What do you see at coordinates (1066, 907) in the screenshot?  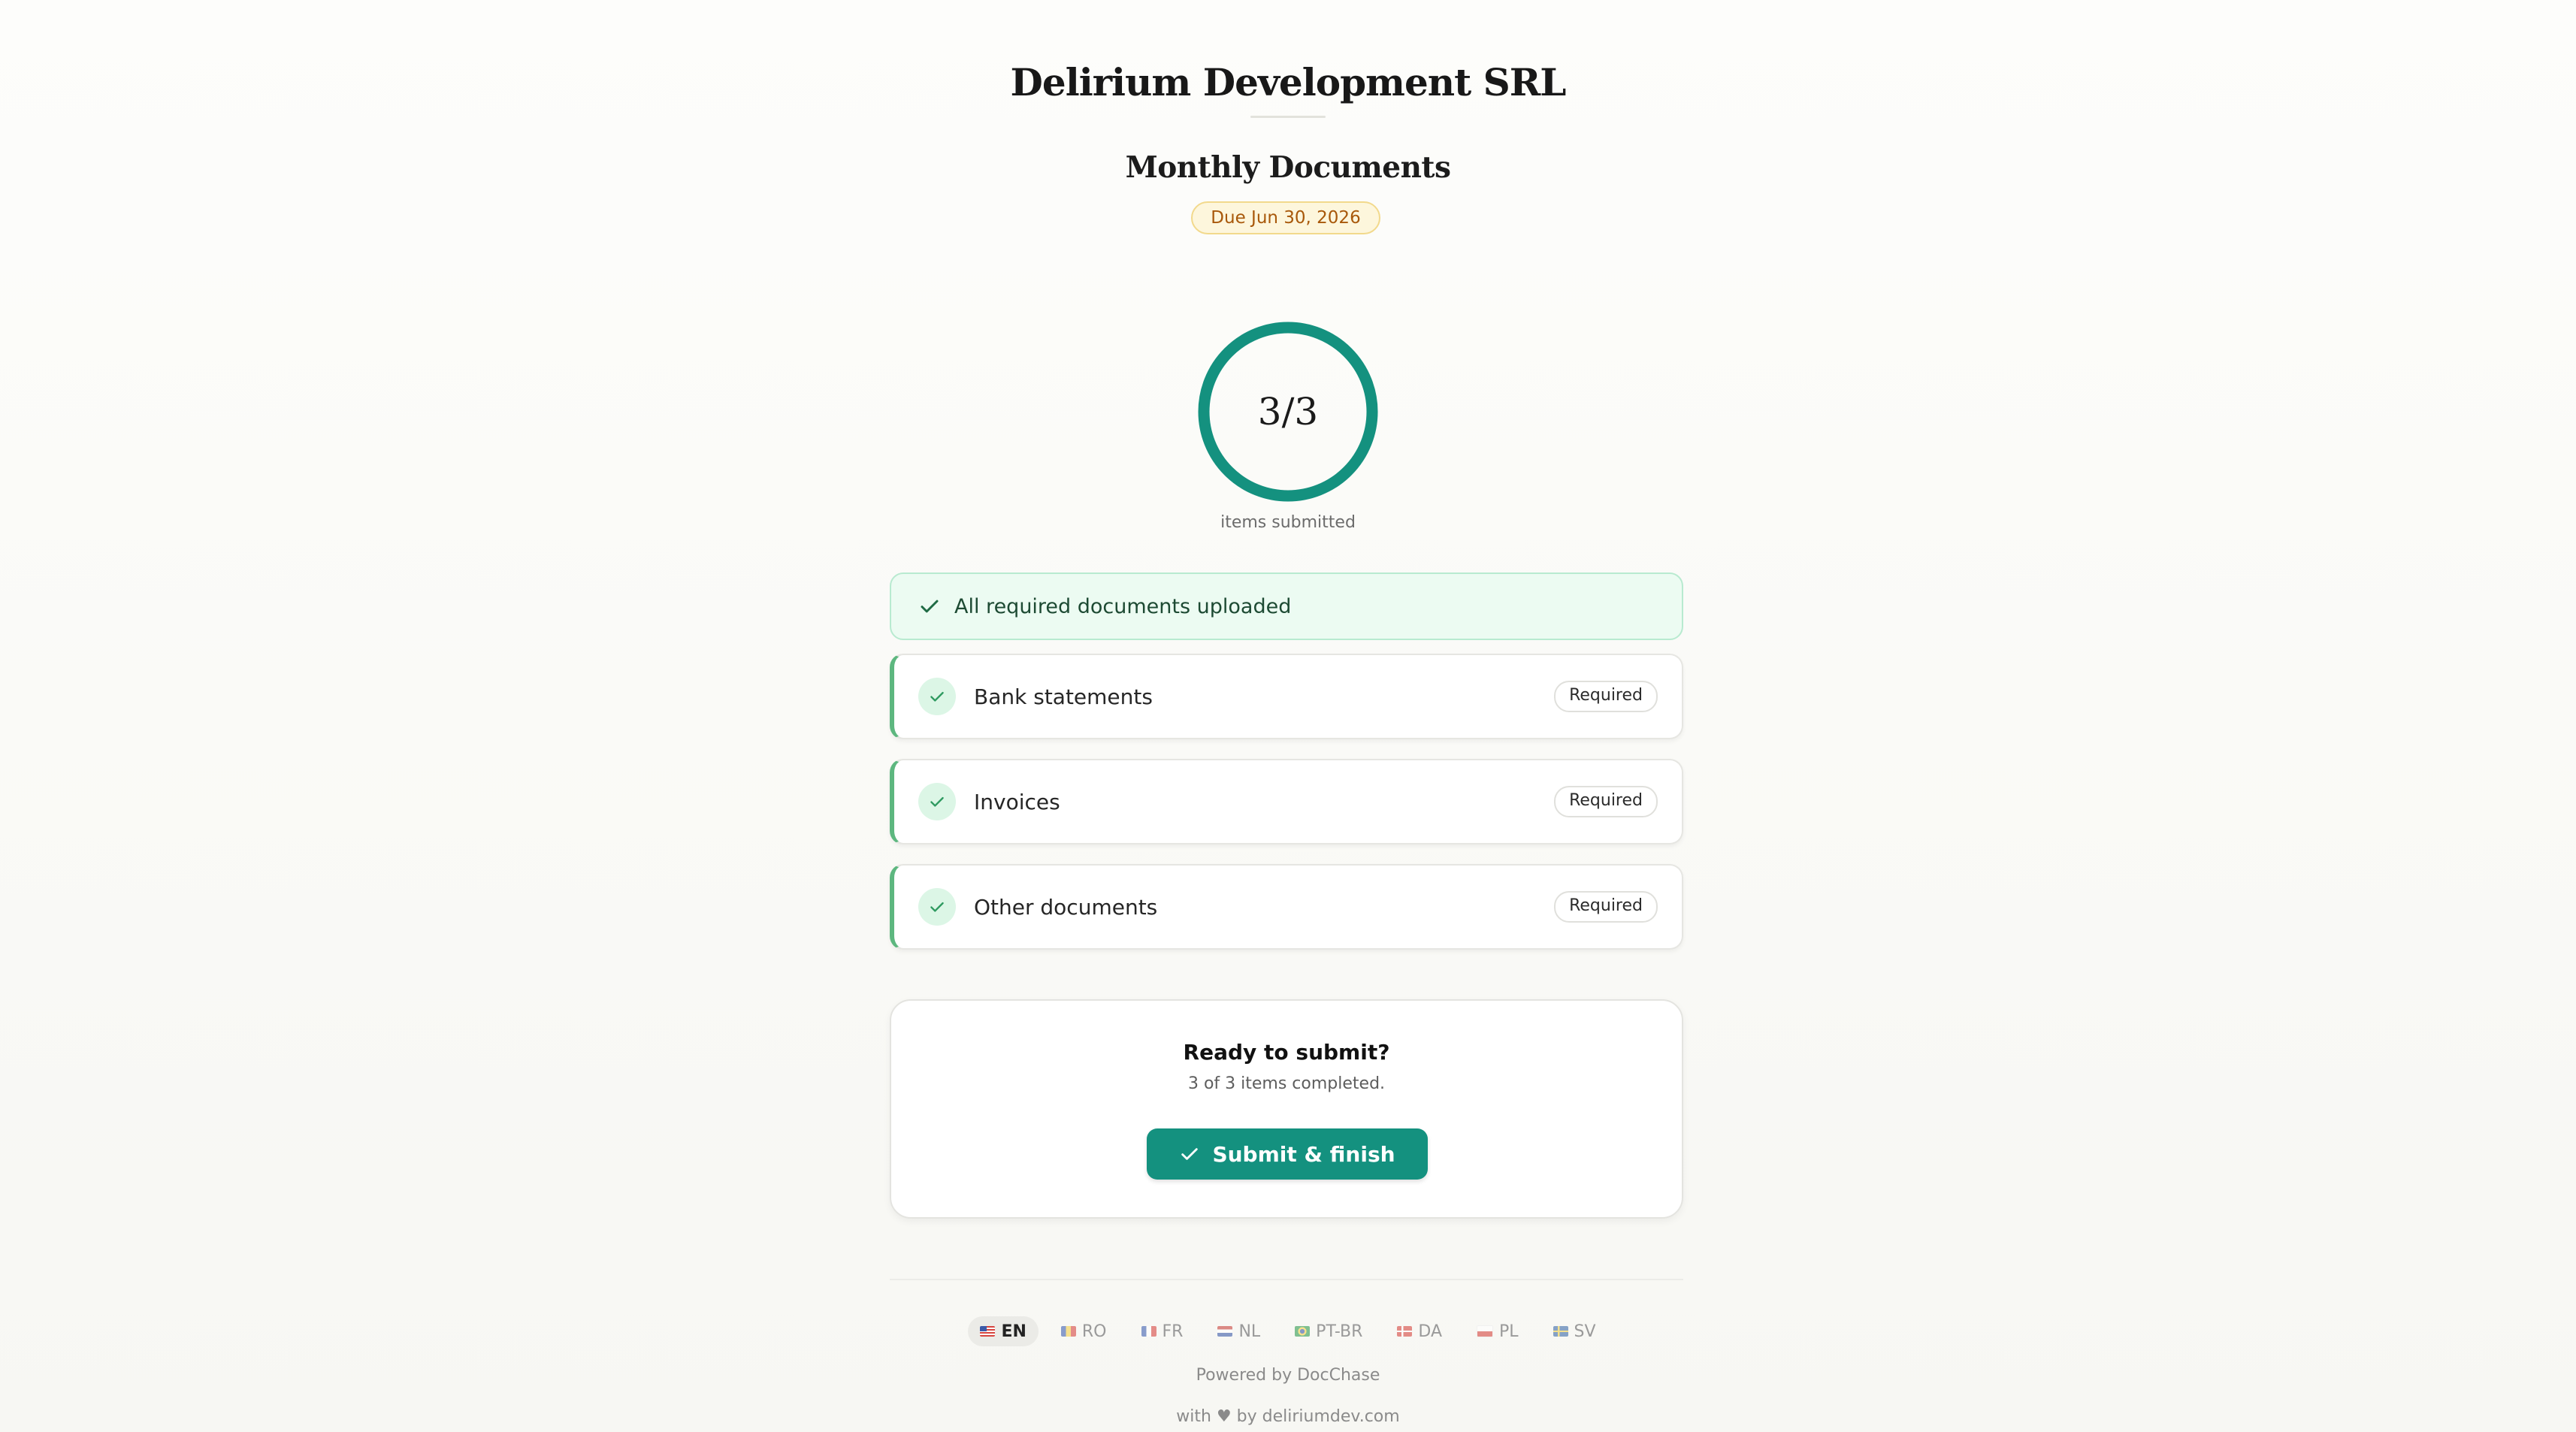 I see `item-label: Other documents` at bounding box center [1066, 907].